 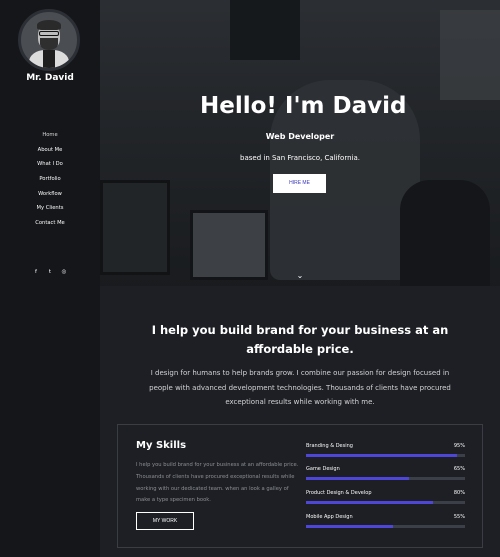 What do you see at coordinates (165, 521) in the screenshot?
I see `my-work-button: MY WORK` at bounding box center [165, 521].